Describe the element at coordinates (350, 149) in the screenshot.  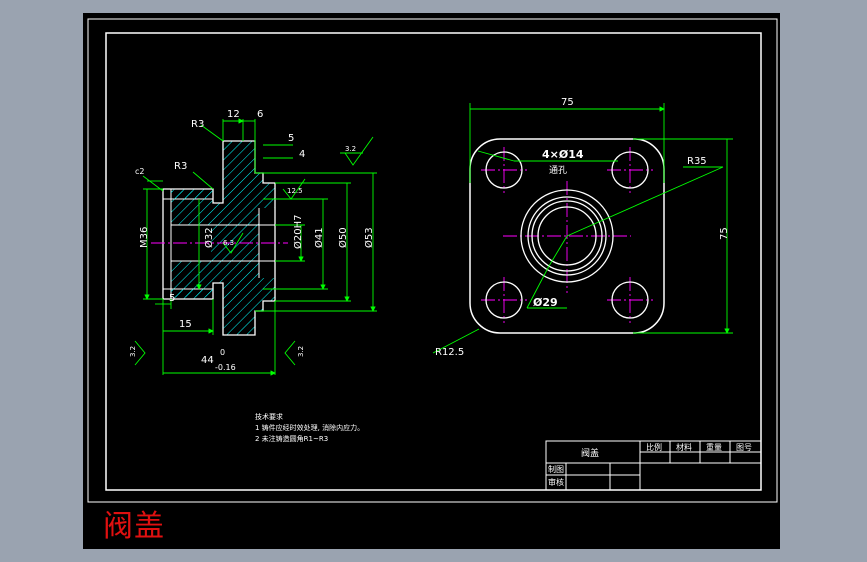
I see `roughness-3-2-top: 3.2` at that location.